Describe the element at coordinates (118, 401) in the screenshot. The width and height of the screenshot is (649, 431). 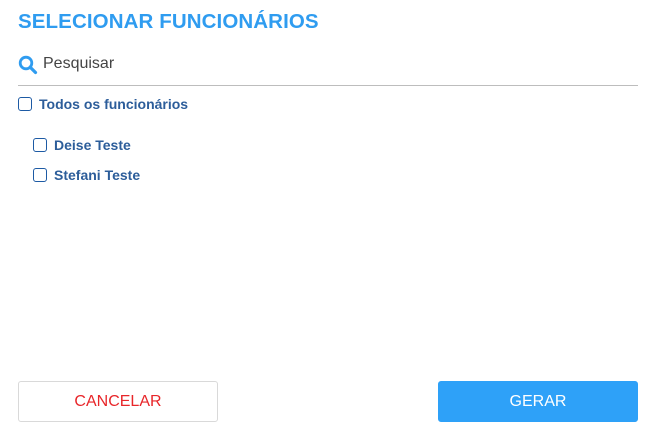
I see `cancel-button: CANCELAR` at that location.